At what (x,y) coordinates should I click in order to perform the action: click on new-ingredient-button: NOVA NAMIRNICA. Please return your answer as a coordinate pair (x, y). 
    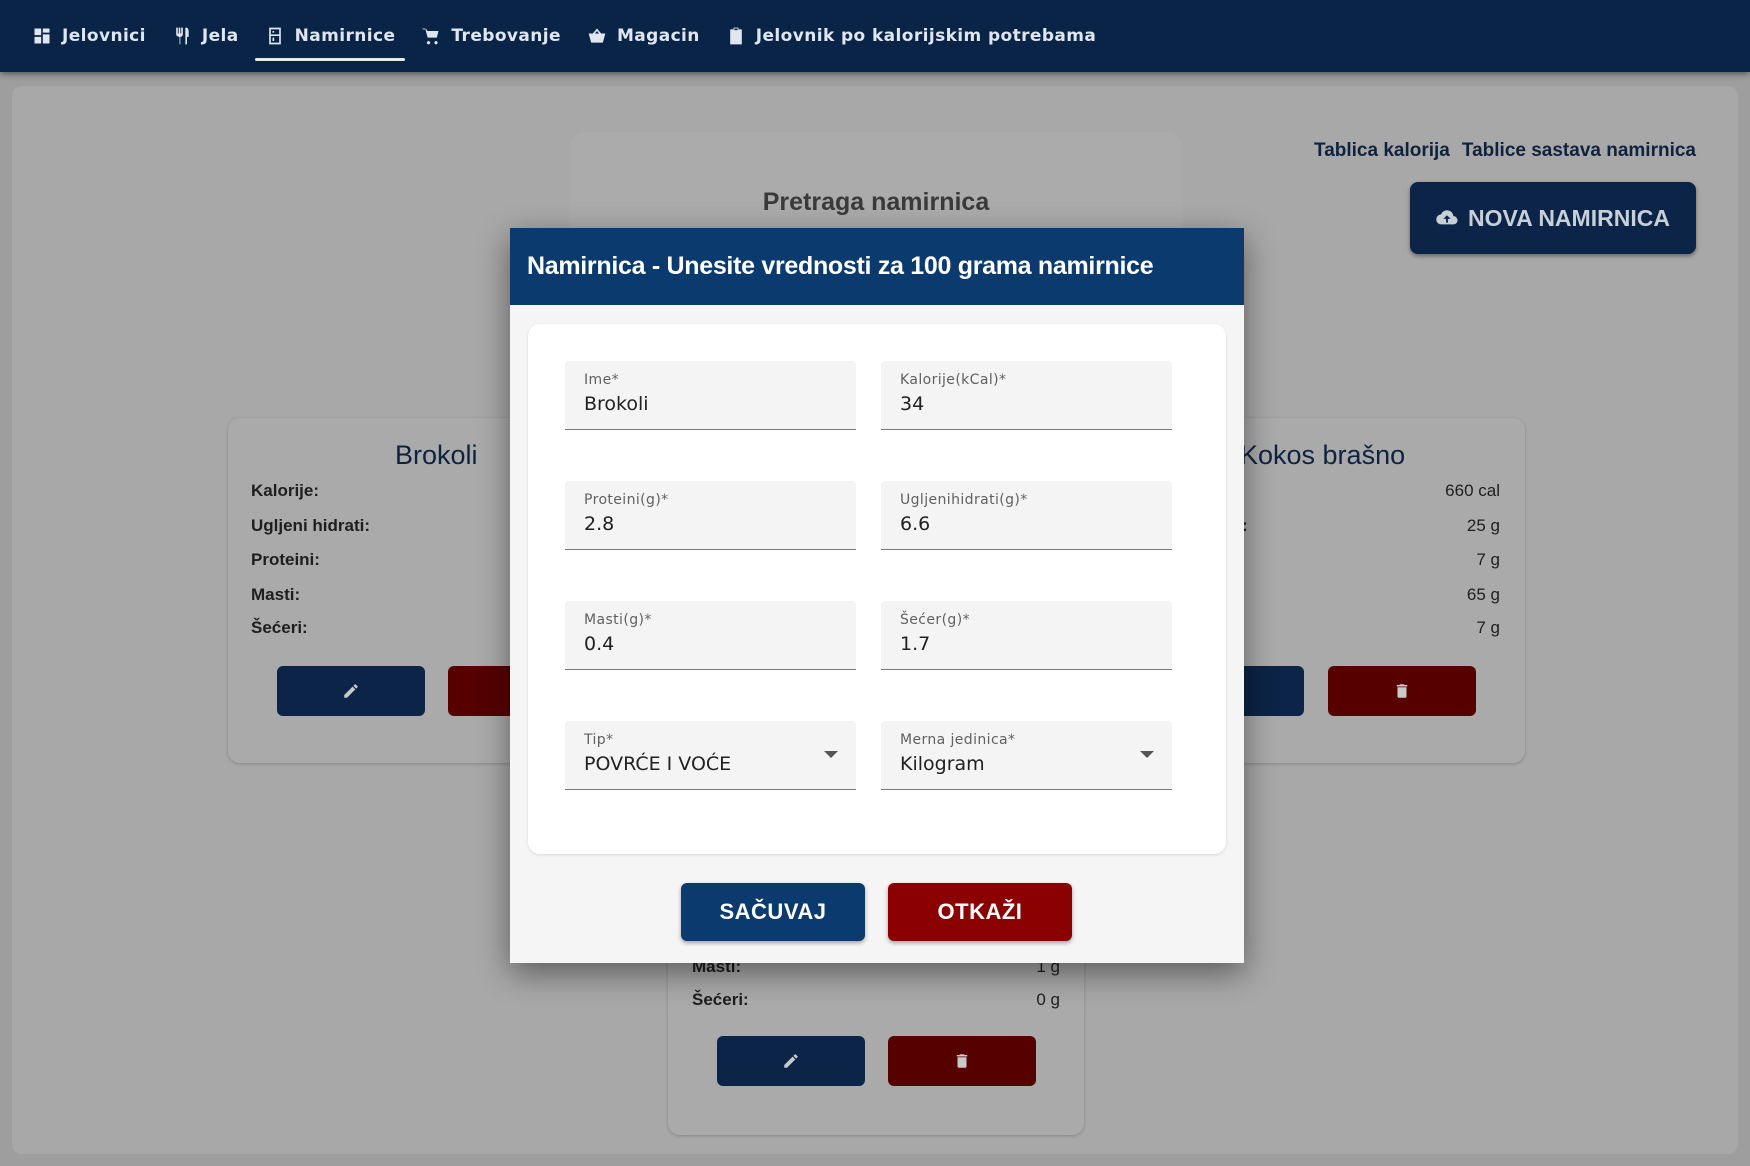
    Looking at the image, I should click on (1553, 218).